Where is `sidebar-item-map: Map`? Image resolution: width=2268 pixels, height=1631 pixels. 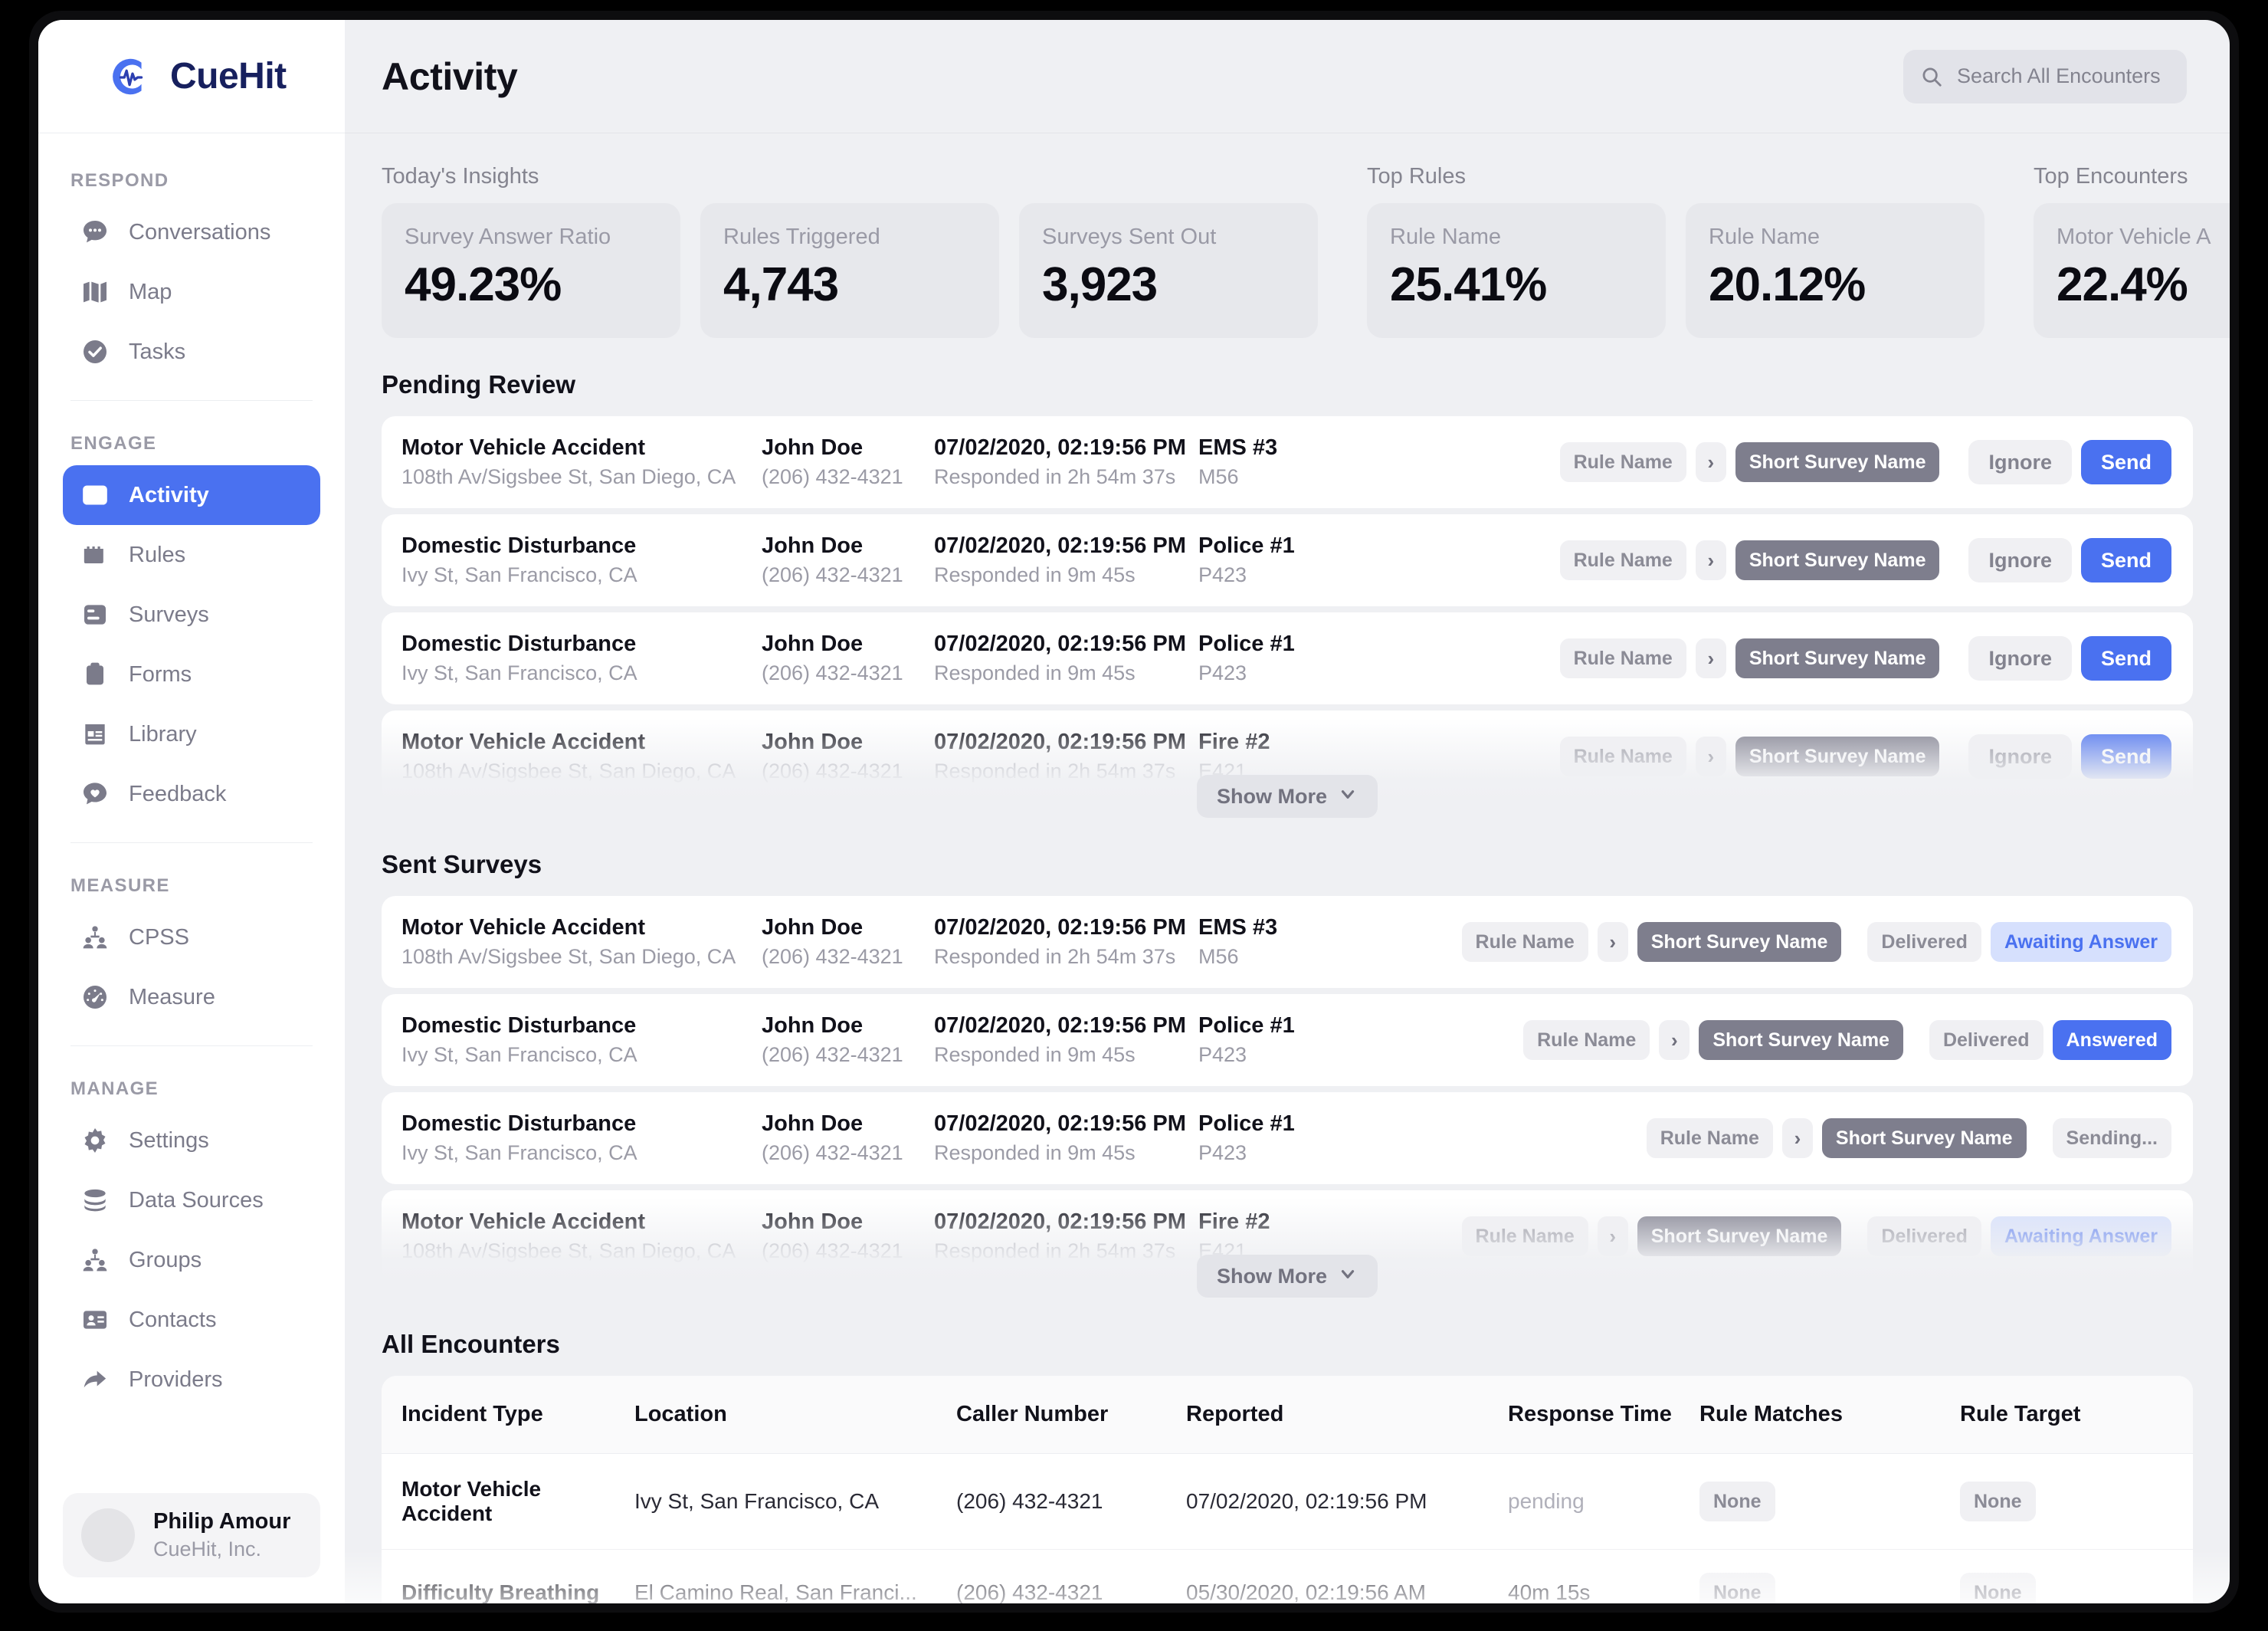 sidebar-item-map: Map is located at coordinates (191, 292).